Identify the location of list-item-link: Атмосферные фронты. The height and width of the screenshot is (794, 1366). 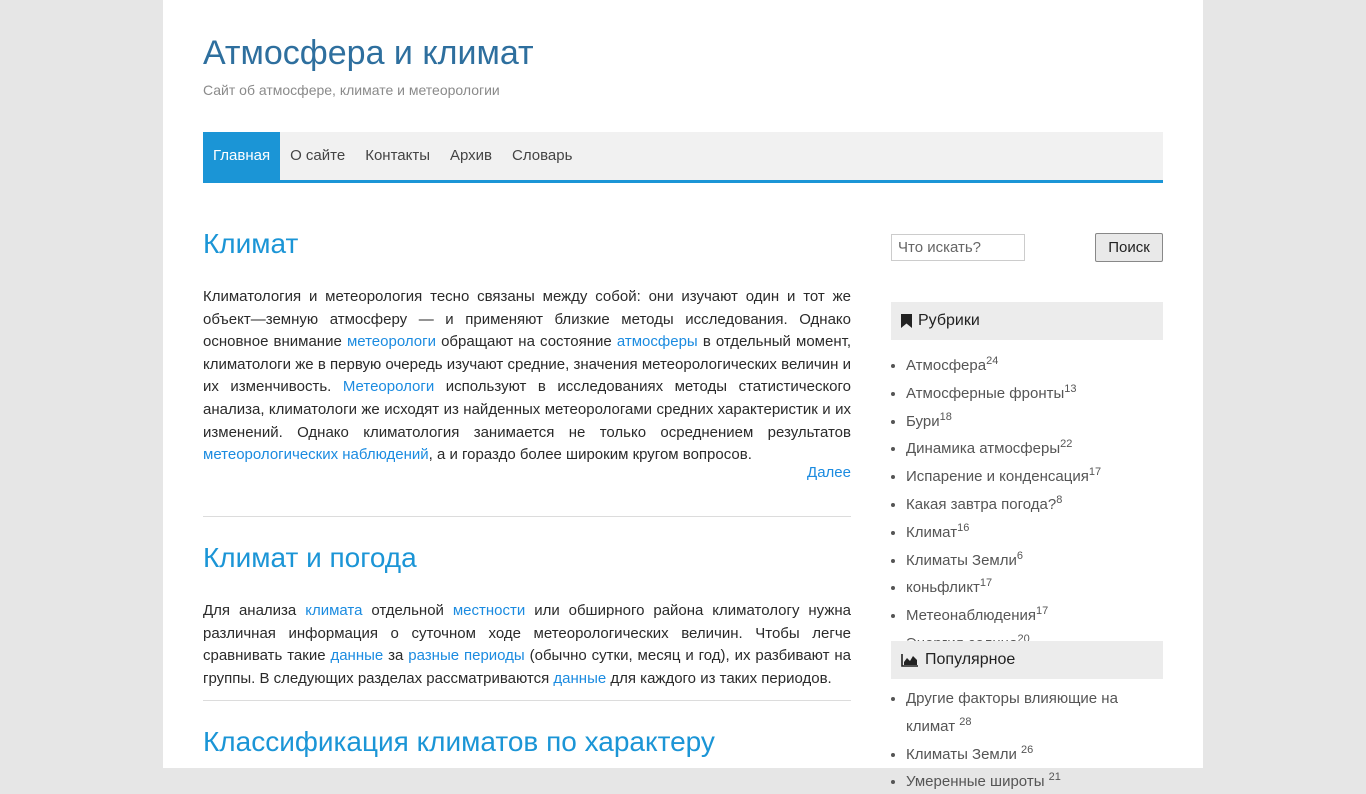
(985, 393).